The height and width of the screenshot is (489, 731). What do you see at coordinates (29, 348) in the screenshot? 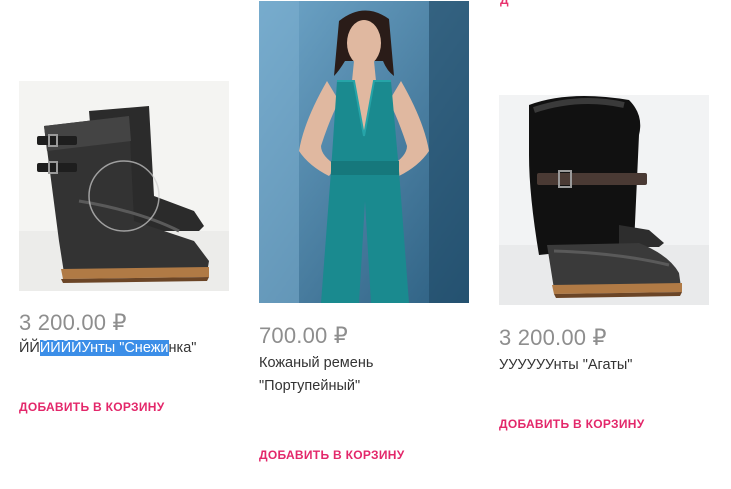
I see `title-part-plain: ЙЙ` at bounding box center [29, 348].